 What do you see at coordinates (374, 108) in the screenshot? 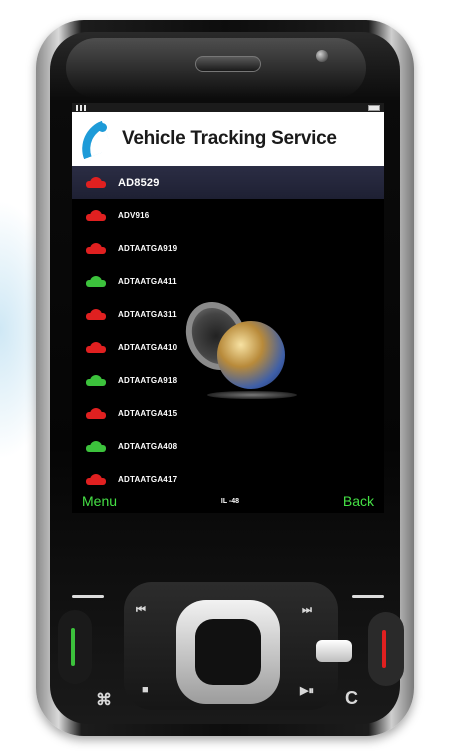
I see `battery-icon` at bounding box center [374, 108].